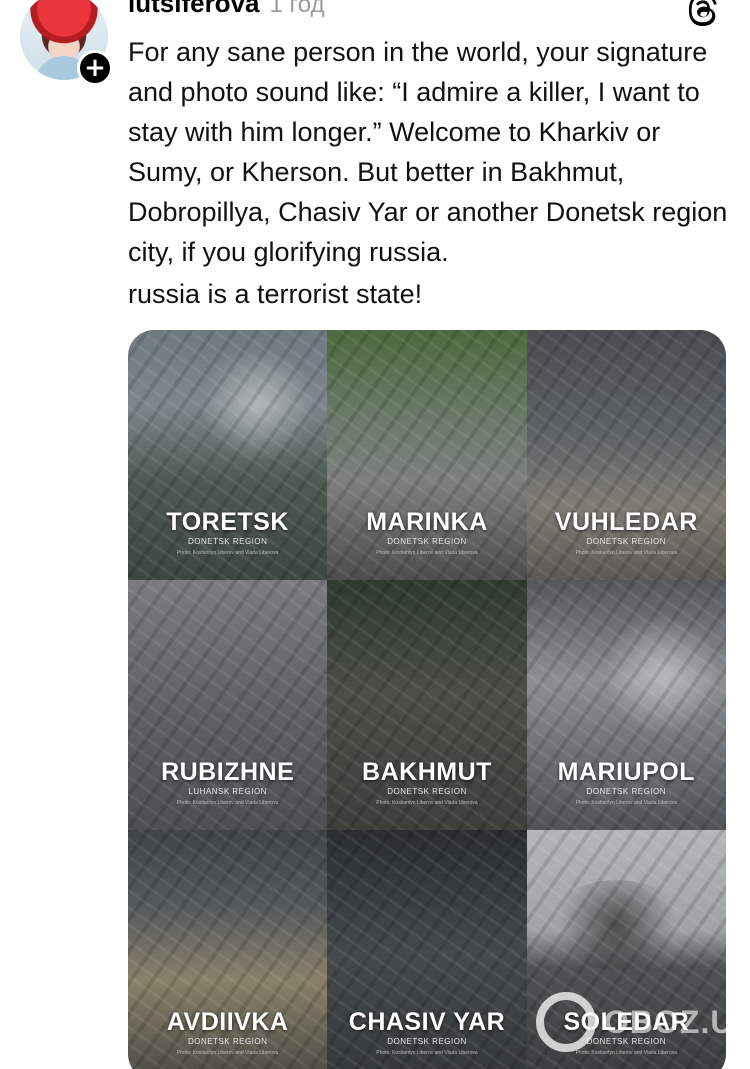 The height and width of the screenshot is (1069, 750). I want to click on tile-city-label: MARINKA, so click(427, 522).